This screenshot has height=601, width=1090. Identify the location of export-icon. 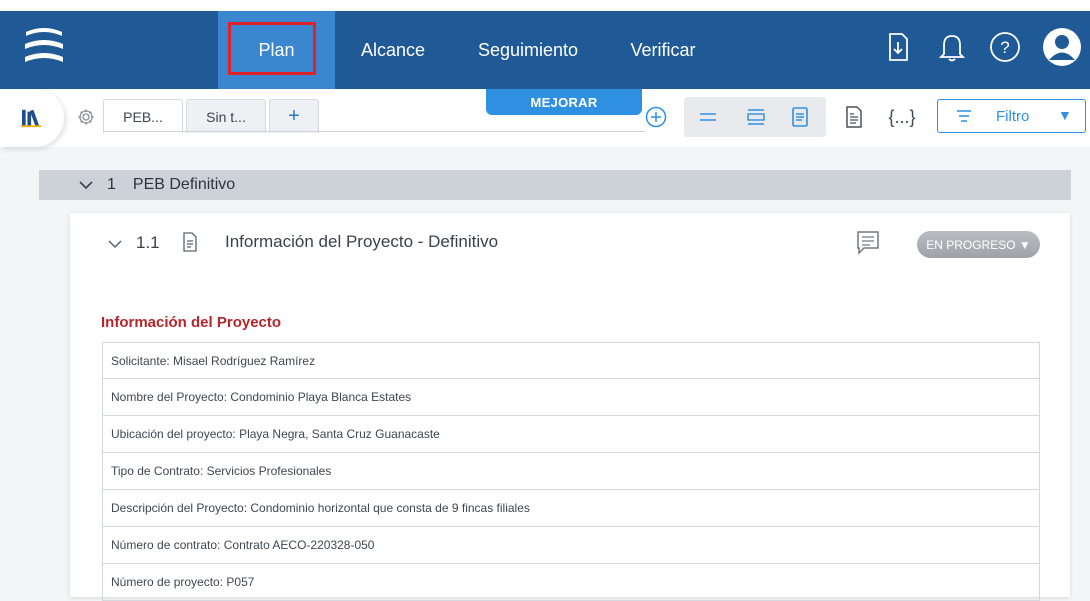
(898, 47).